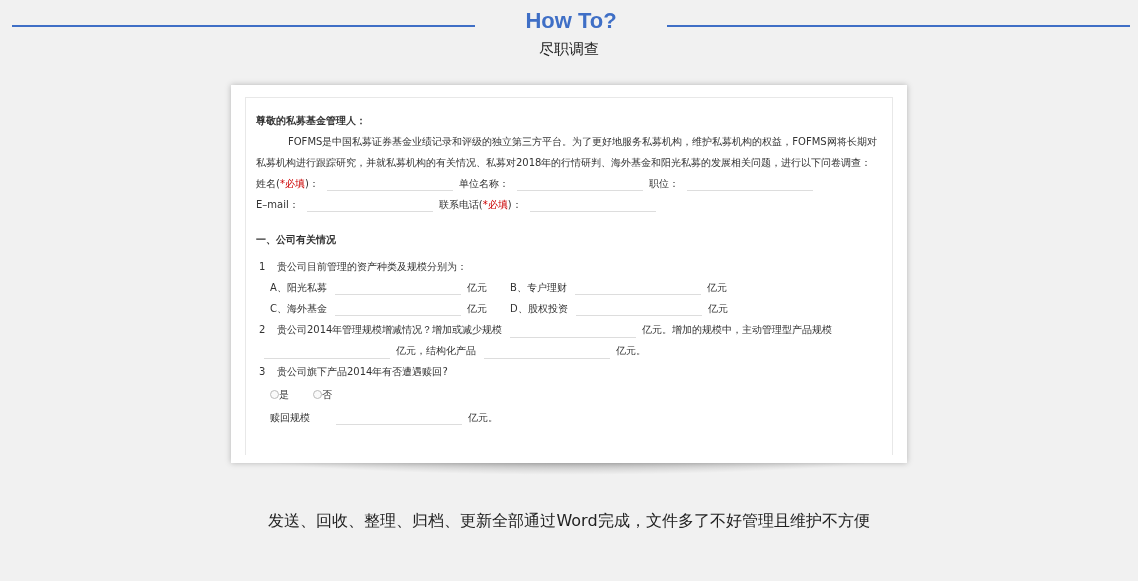  What do you see at coordinates (262, 267) in the screenshot?
I see `question-number: 1` at bounding box center [262, 267].